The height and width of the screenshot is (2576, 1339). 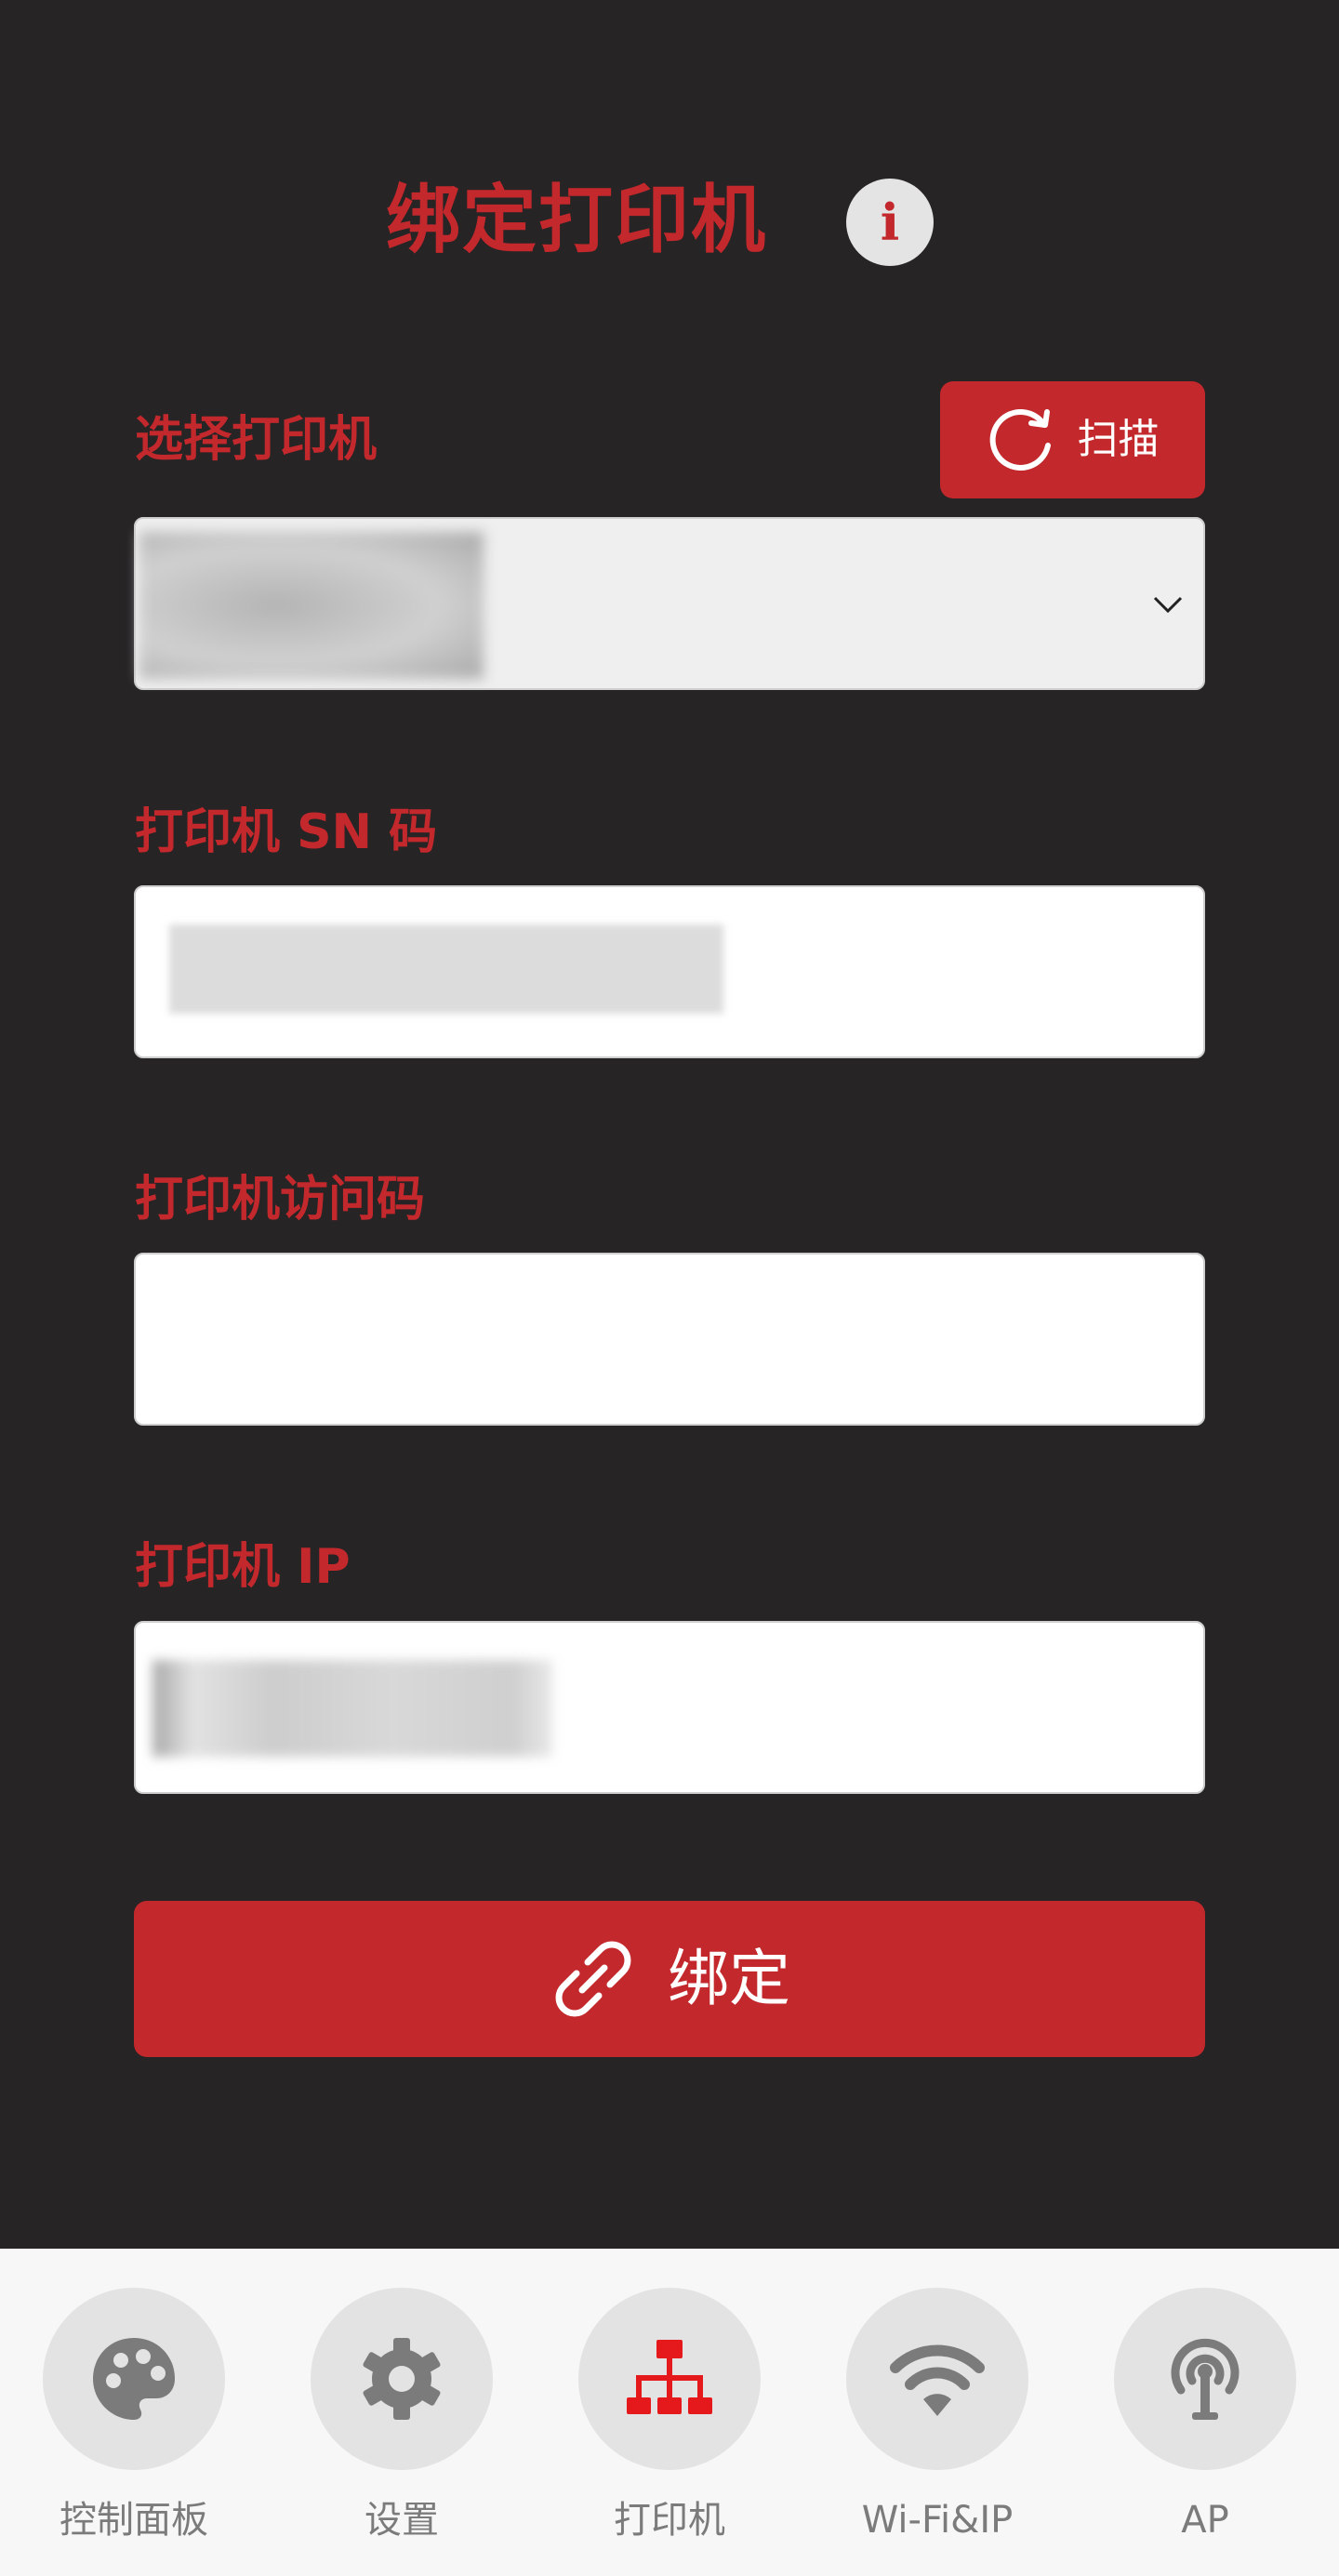 What do you see at coordinates (280, 1200) in the screenshot?
I see `access-code-label: 打印机访问码` at bounding box center [280, 1200].